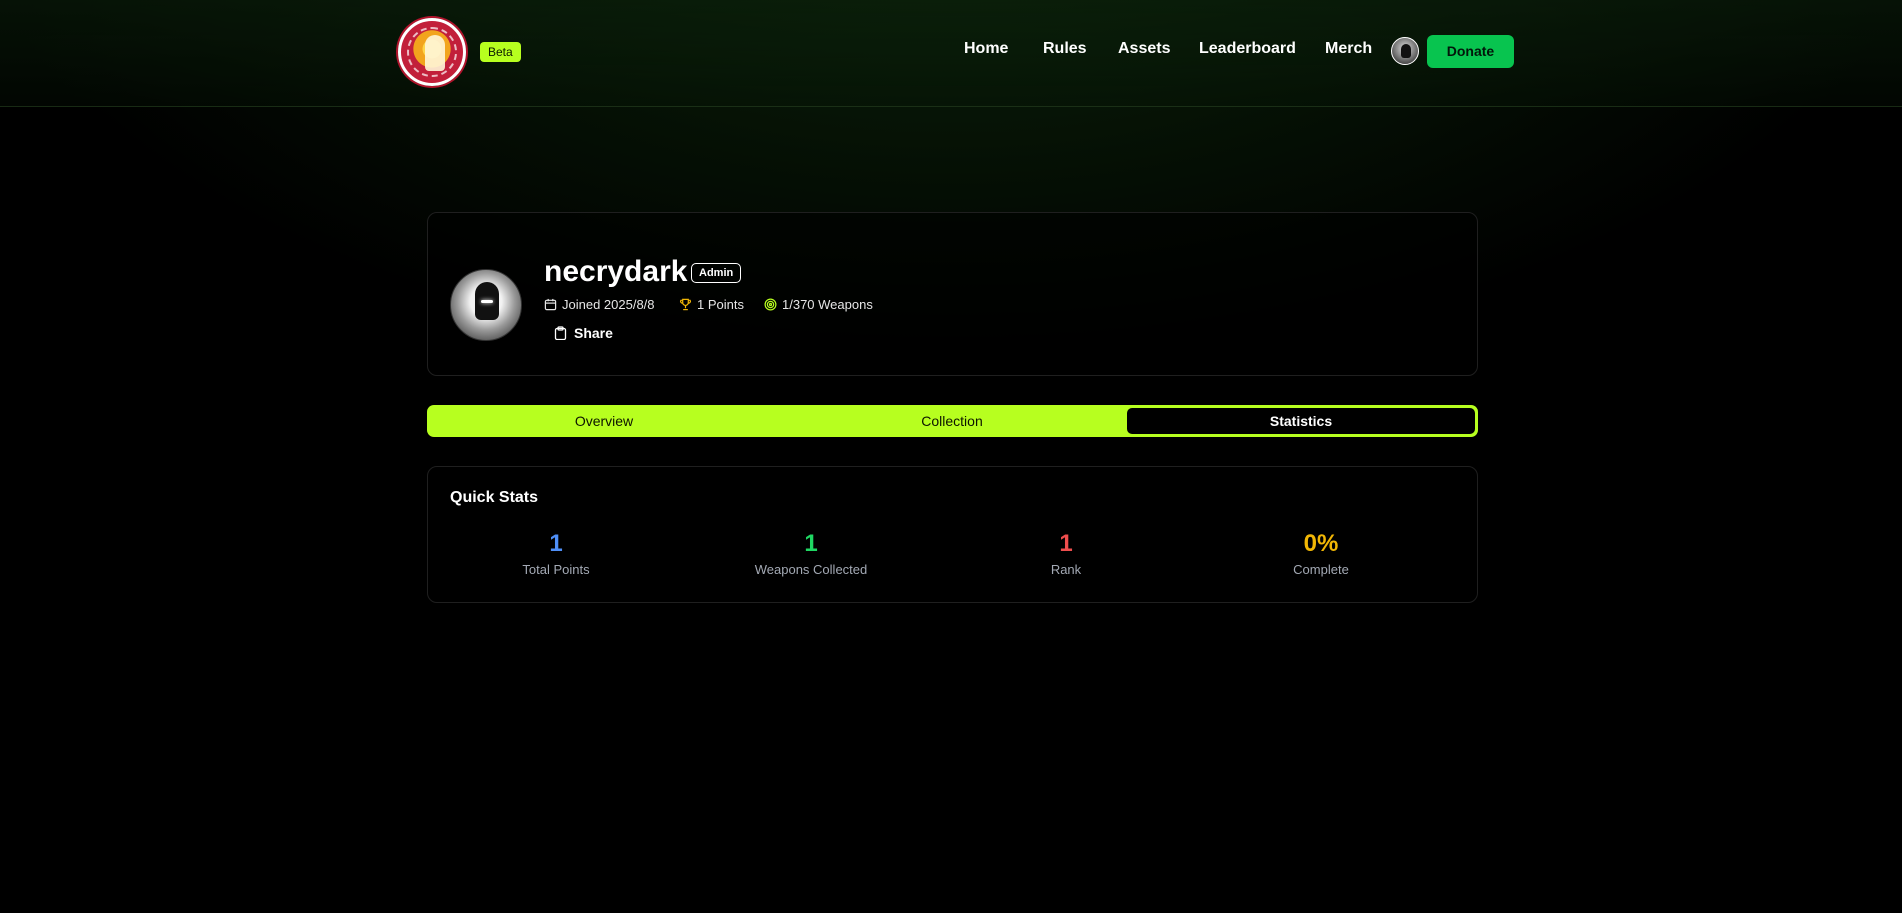  What do you see at coordinates (556, 569) in the screenshot?
I see `stat-label: Total Points` at bounding box center [556, 569].